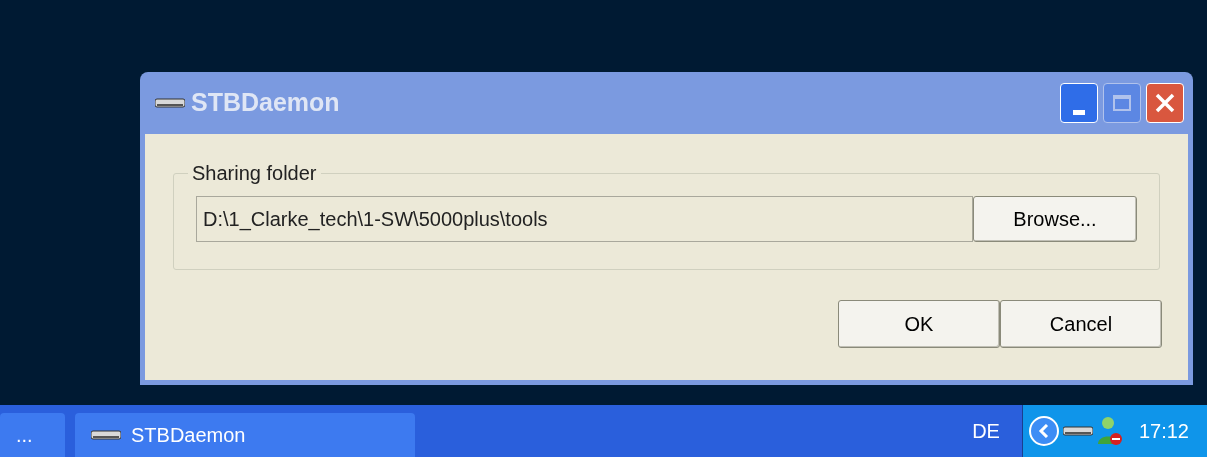  I want to click on user-icon, so click(1109, 431).